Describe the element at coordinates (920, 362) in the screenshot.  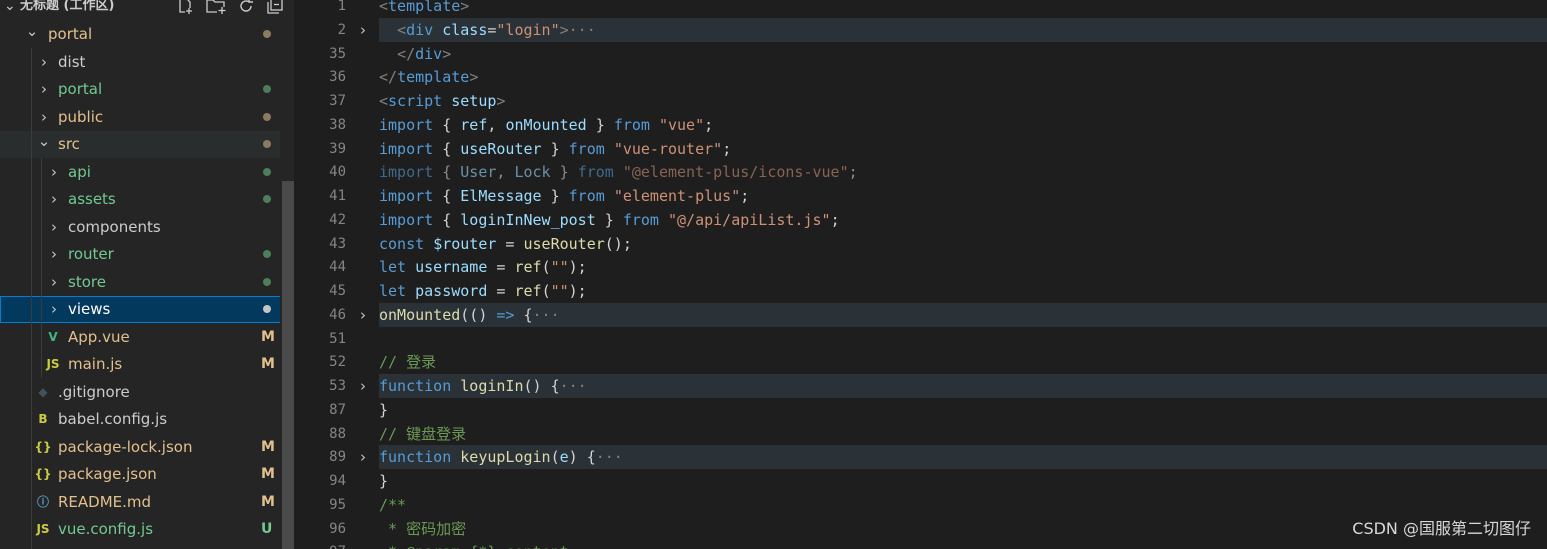
I see `code-line: 52 // 登录` at that location.